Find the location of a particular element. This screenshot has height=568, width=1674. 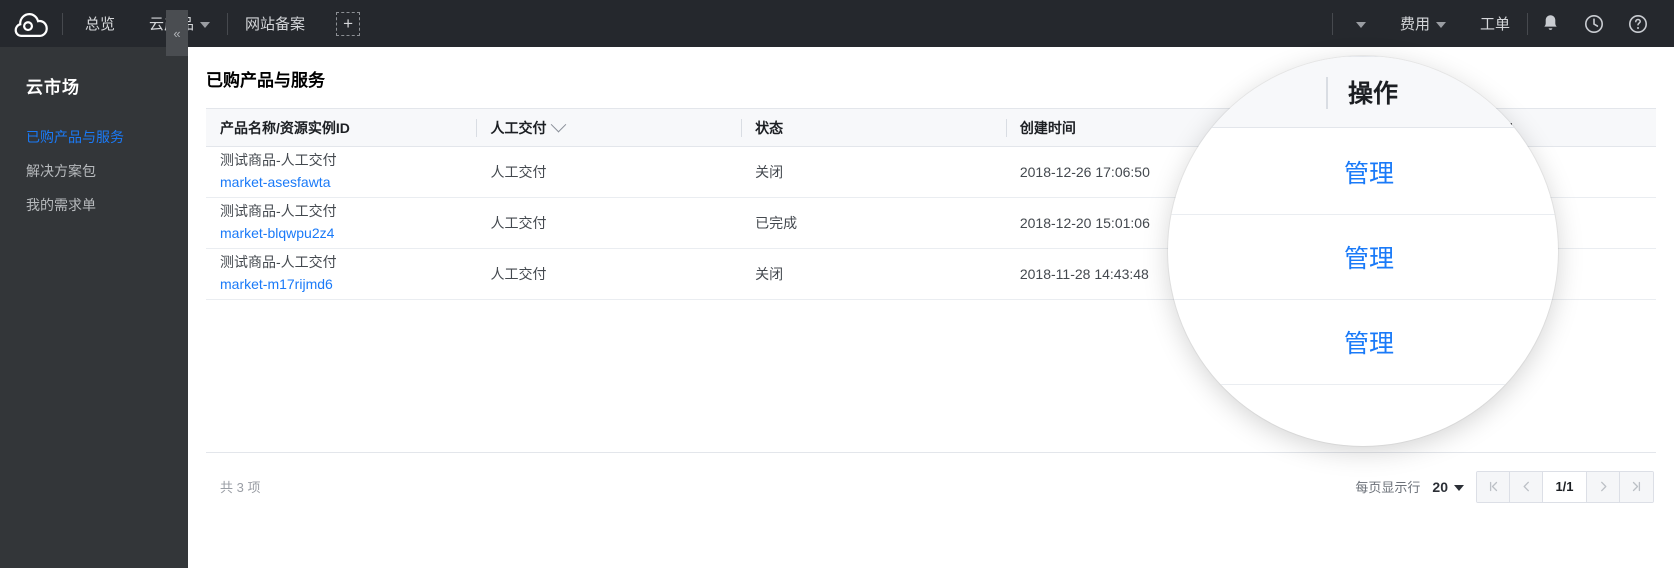

sidebar-item-solution-packages-label: 解决方案包 is located at coordinates (61, 171).